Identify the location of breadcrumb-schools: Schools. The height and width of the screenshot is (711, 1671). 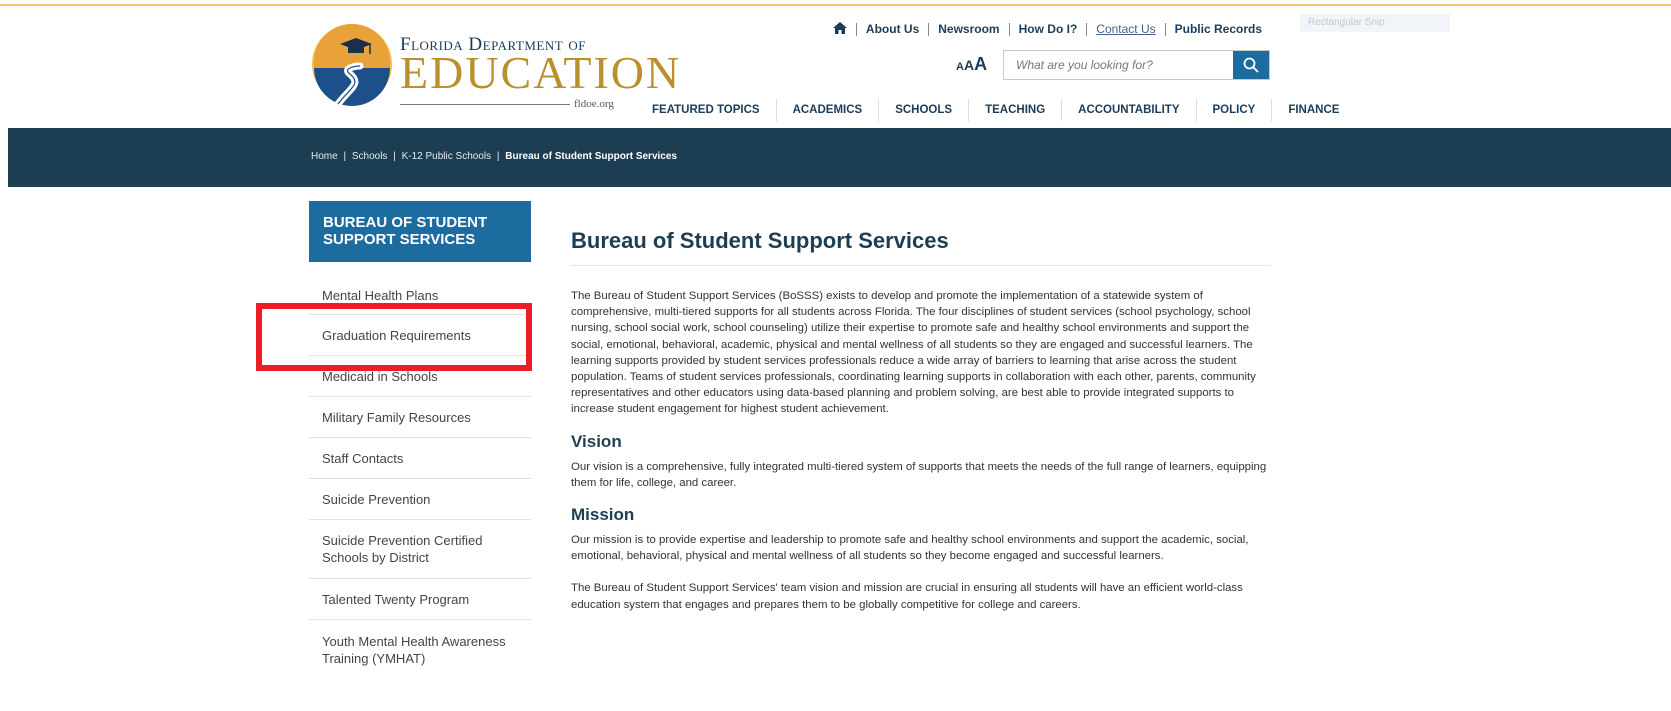
(370, 156).